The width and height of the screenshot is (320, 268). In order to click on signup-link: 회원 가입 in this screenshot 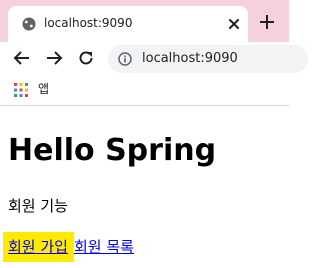, I will do `click(38, 247)`.